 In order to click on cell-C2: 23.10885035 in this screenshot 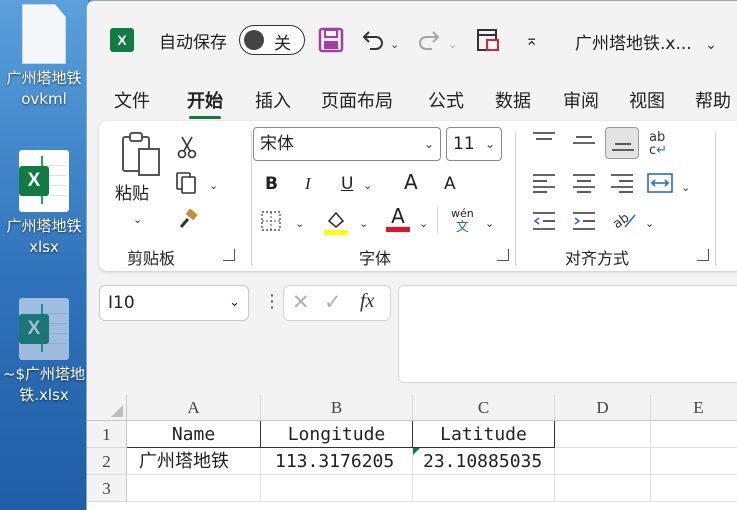, I will do `click(484, 461)`.